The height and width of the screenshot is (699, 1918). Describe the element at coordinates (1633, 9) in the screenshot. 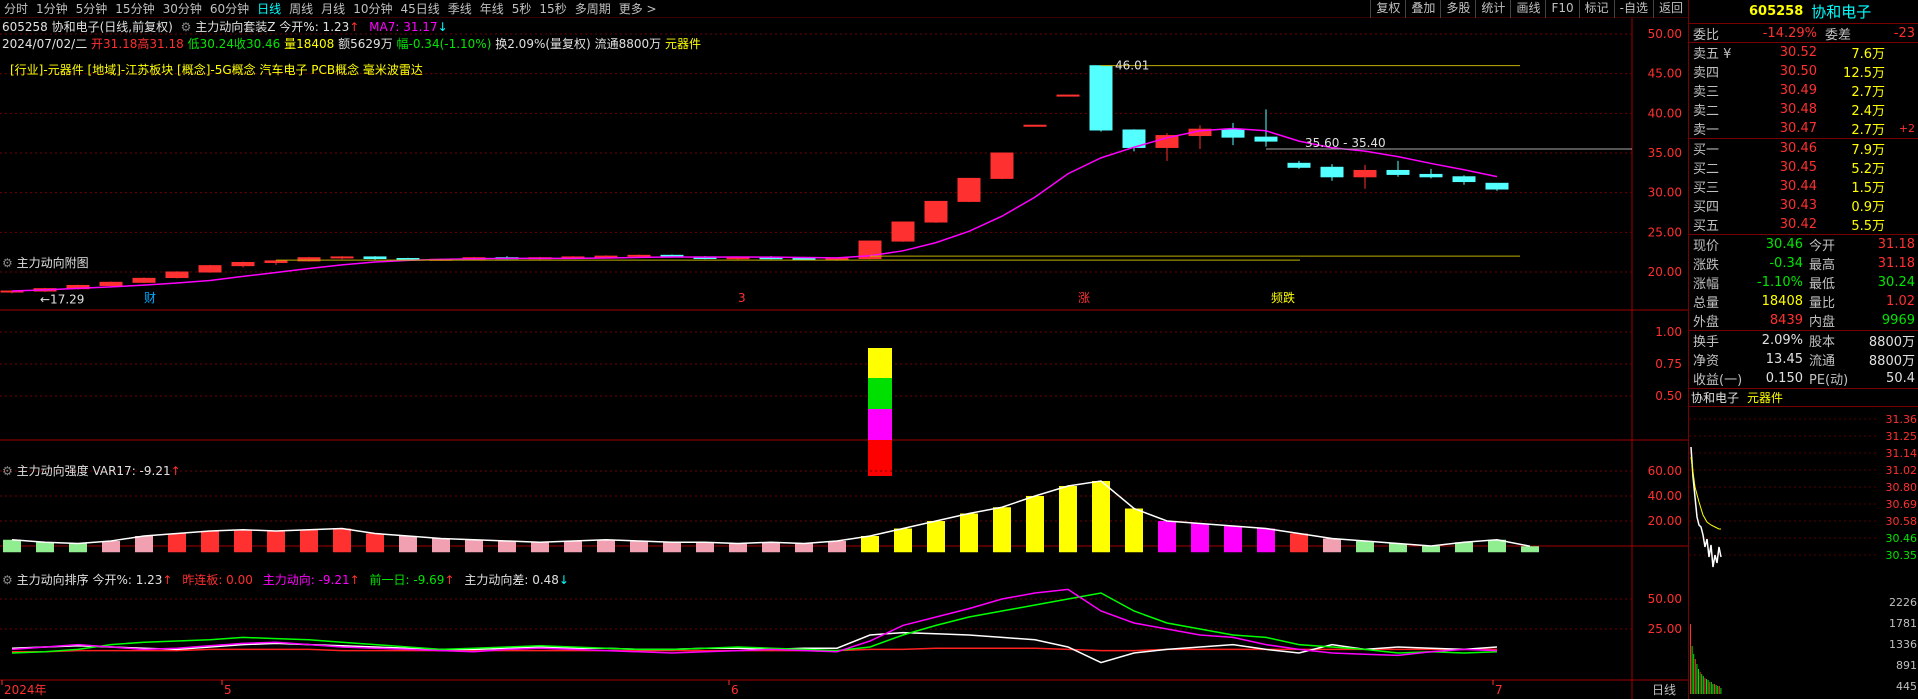

I see `tool-button: -自选` at that location.